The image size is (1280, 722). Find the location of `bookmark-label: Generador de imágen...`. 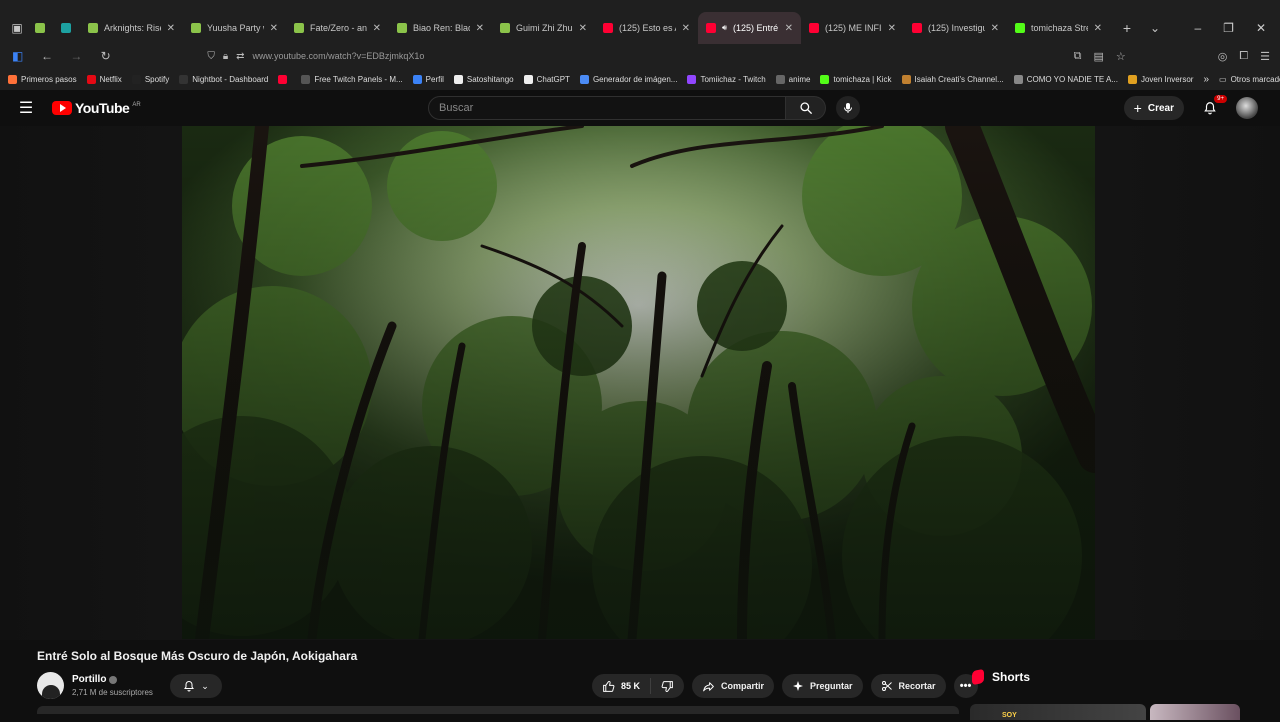

bookmark-label: Generador de imágen... is located at coordinates (635, 79).